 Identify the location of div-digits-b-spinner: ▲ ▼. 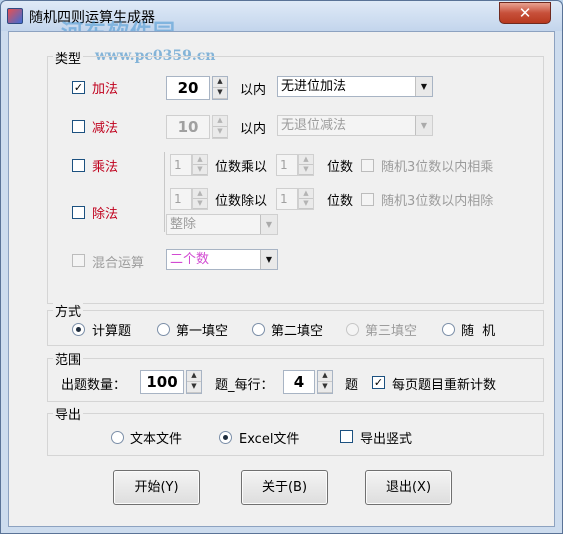
(306, 199).